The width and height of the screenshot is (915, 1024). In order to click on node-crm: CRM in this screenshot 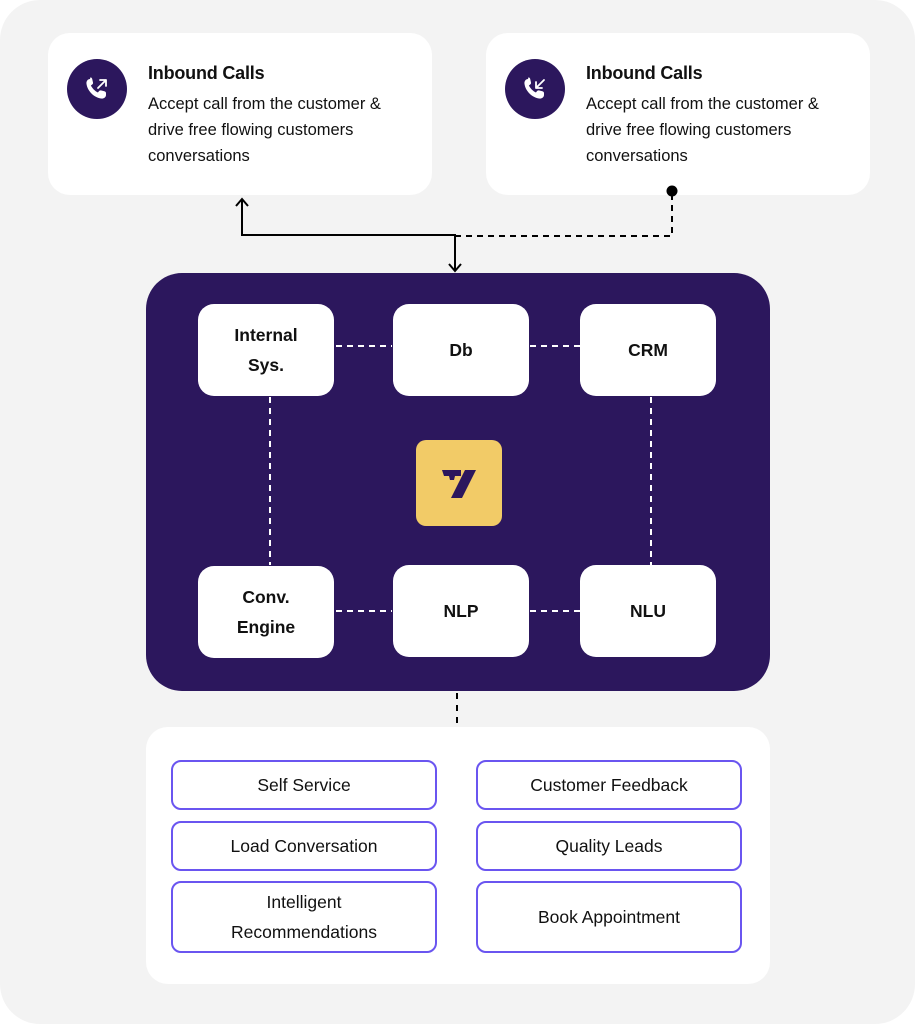, I will do `click(648, 350)`.